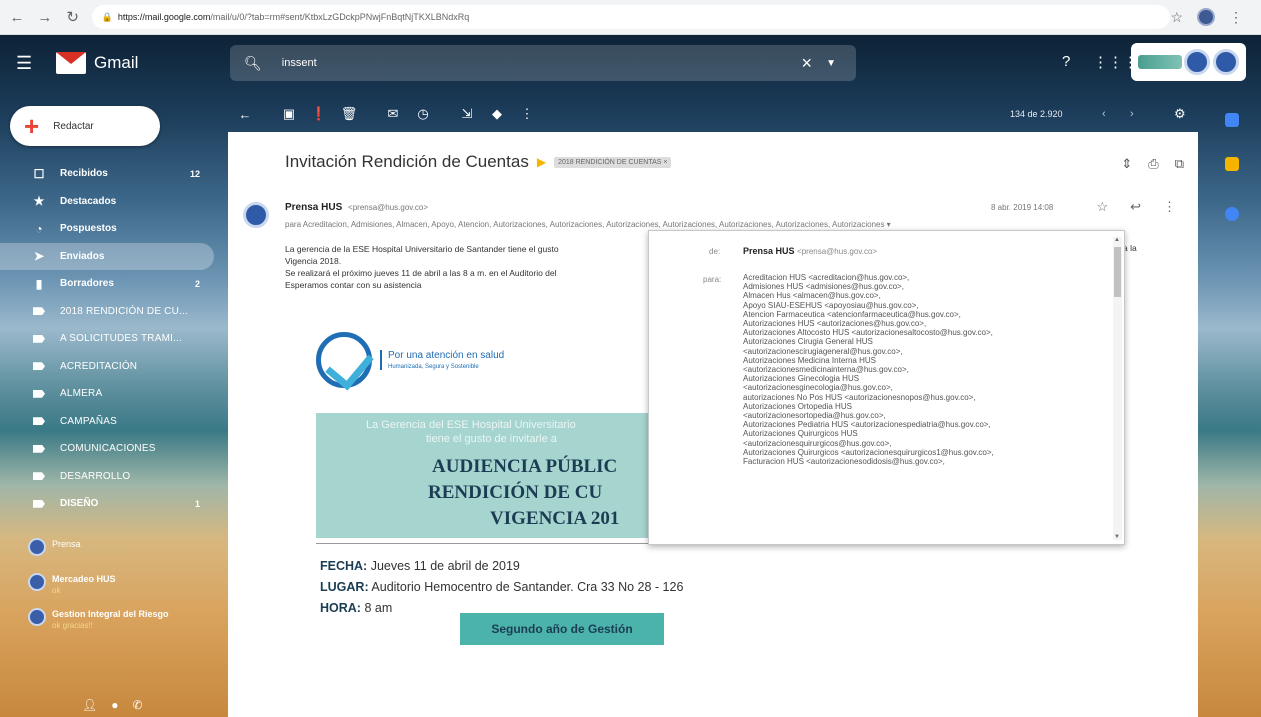 This screenshot has height=717, width=1261. I want to click on sidebar-label-acreditacion: ACREDITACIÓN, so click(107, 367).